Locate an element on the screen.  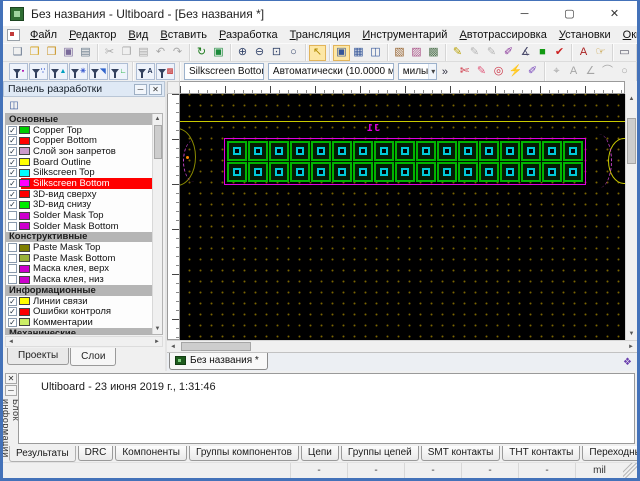
scrollbar-thumb is located at coordinates (631, 141).